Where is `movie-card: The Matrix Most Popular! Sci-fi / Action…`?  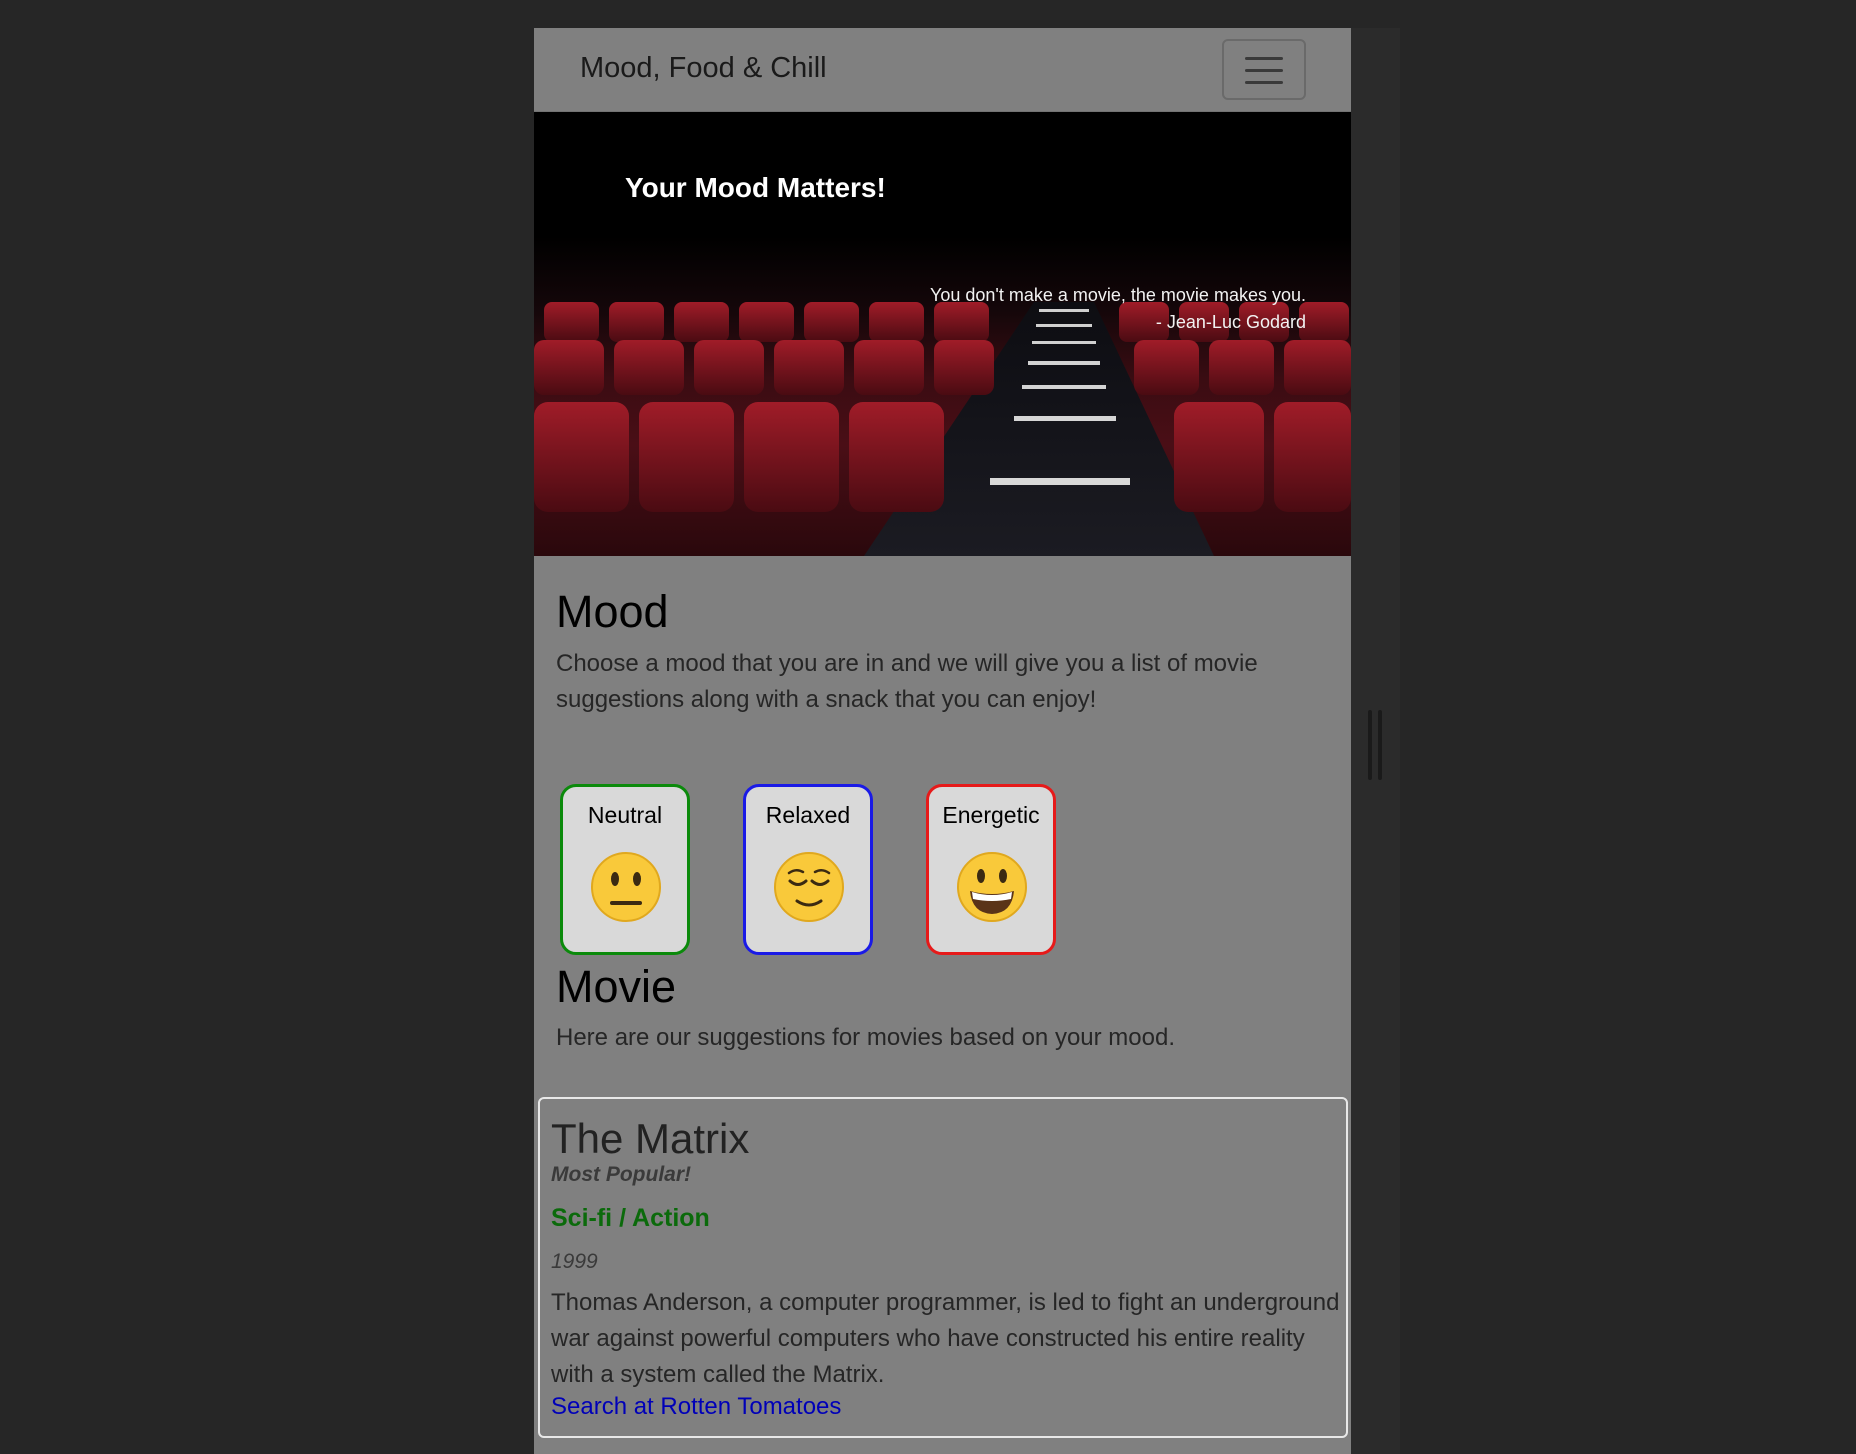
movie-card: The Matrix Most Popular! Sci-fi / Action… is located at coordinates (943, 1267).